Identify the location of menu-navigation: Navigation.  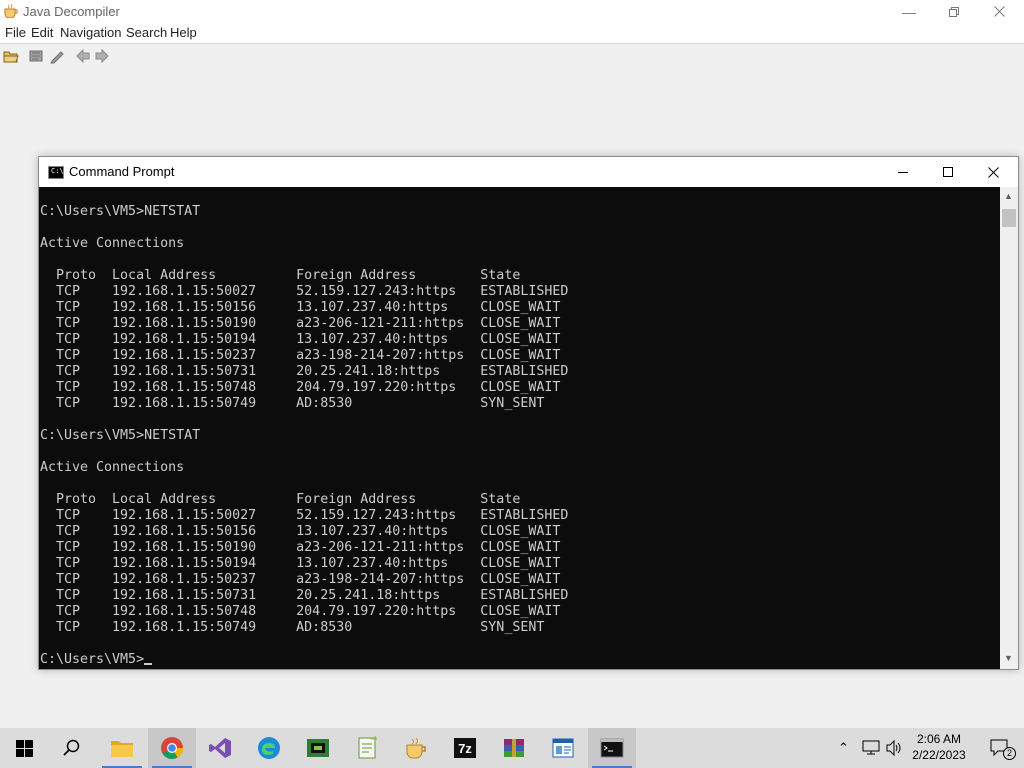
(90, 32).